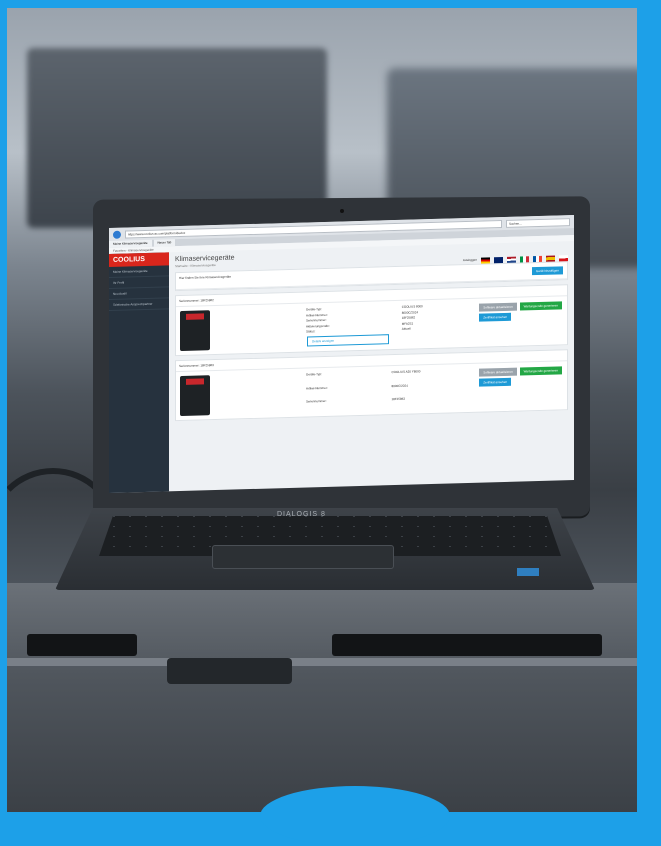 The width and height of the screenshot is (661, 846). Describe the element at coordinates (229, 671) in the screenshot. I see `case-handle` at that location.